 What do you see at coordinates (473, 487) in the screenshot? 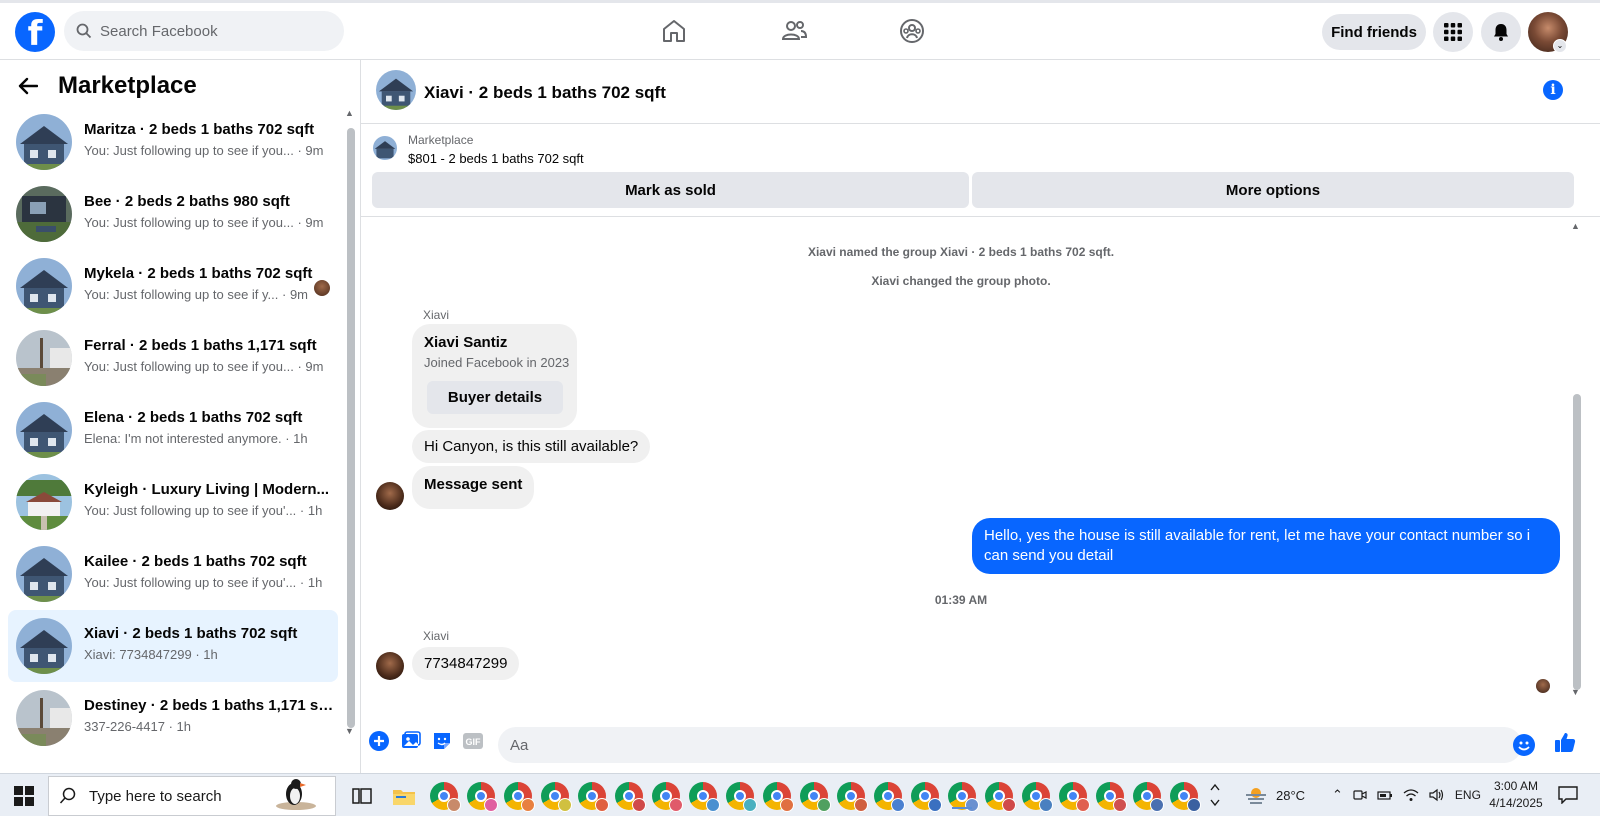
I see `incoming-message: Message sent` at bounding box center [473, 487].